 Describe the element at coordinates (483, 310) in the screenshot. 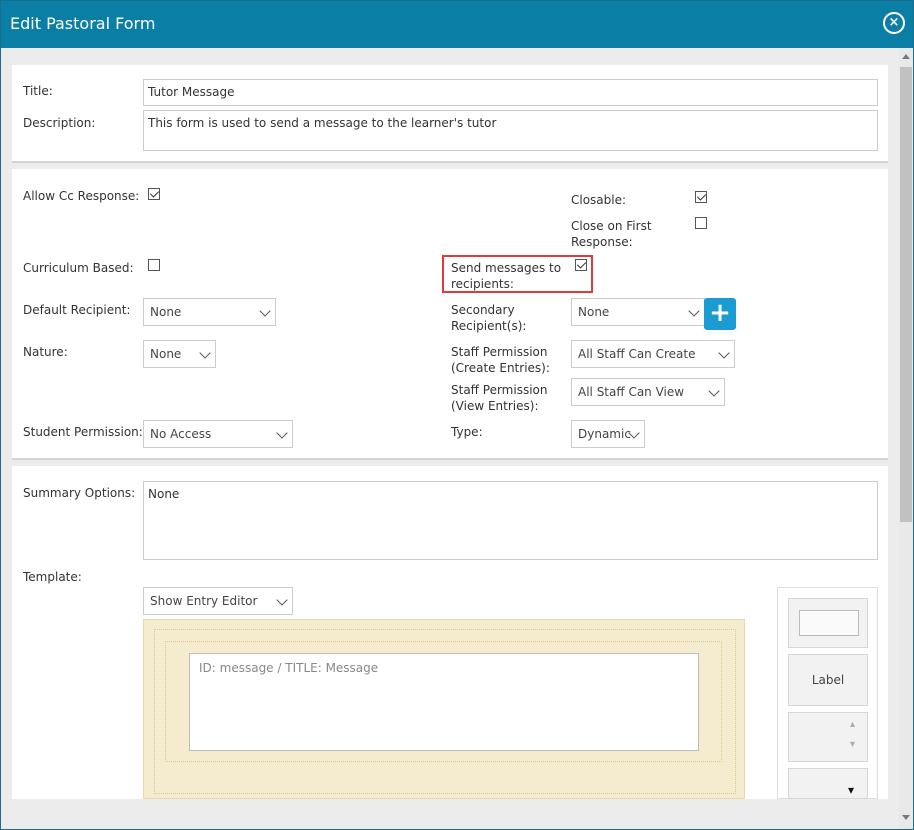

I see `secondary-label-line1: Secondary` at that location.